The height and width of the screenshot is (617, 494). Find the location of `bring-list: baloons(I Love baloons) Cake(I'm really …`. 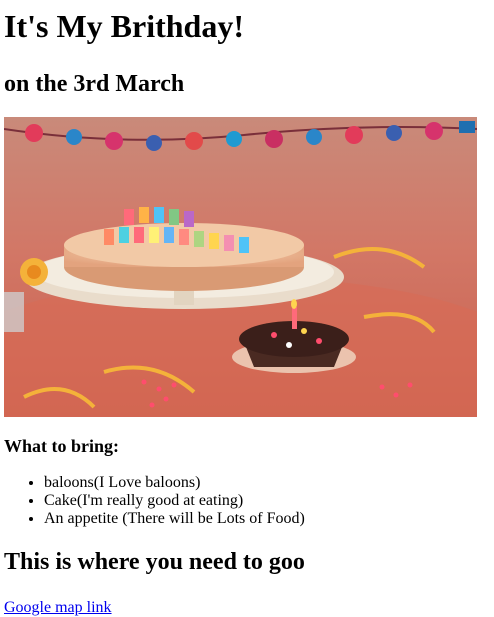

bring-list: baloons(I Love baloons) Cake(I'm really … is located at coordinates (249, 501).